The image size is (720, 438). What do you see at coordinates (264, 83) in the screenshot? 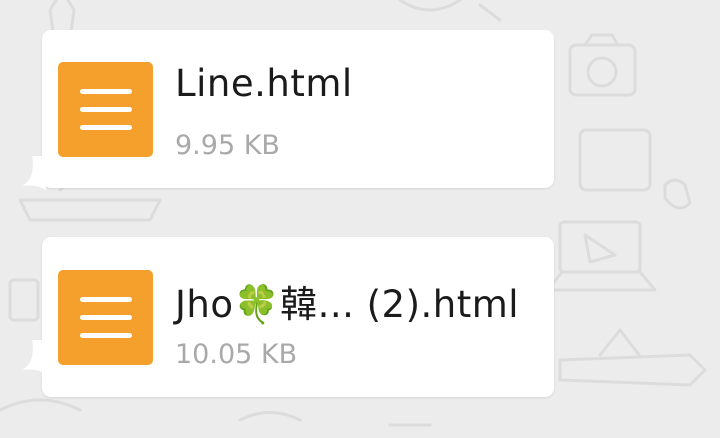
I see `file-name: Line.html` at bounding box center [264, 83].